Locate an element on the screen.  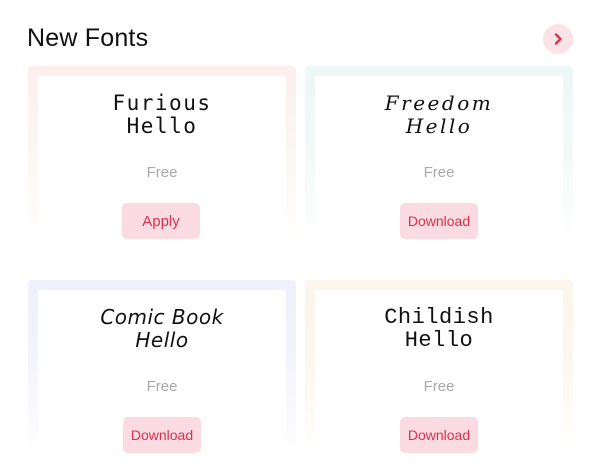
font-preview: Comic Book Hello is located at coordinates (162, 328).